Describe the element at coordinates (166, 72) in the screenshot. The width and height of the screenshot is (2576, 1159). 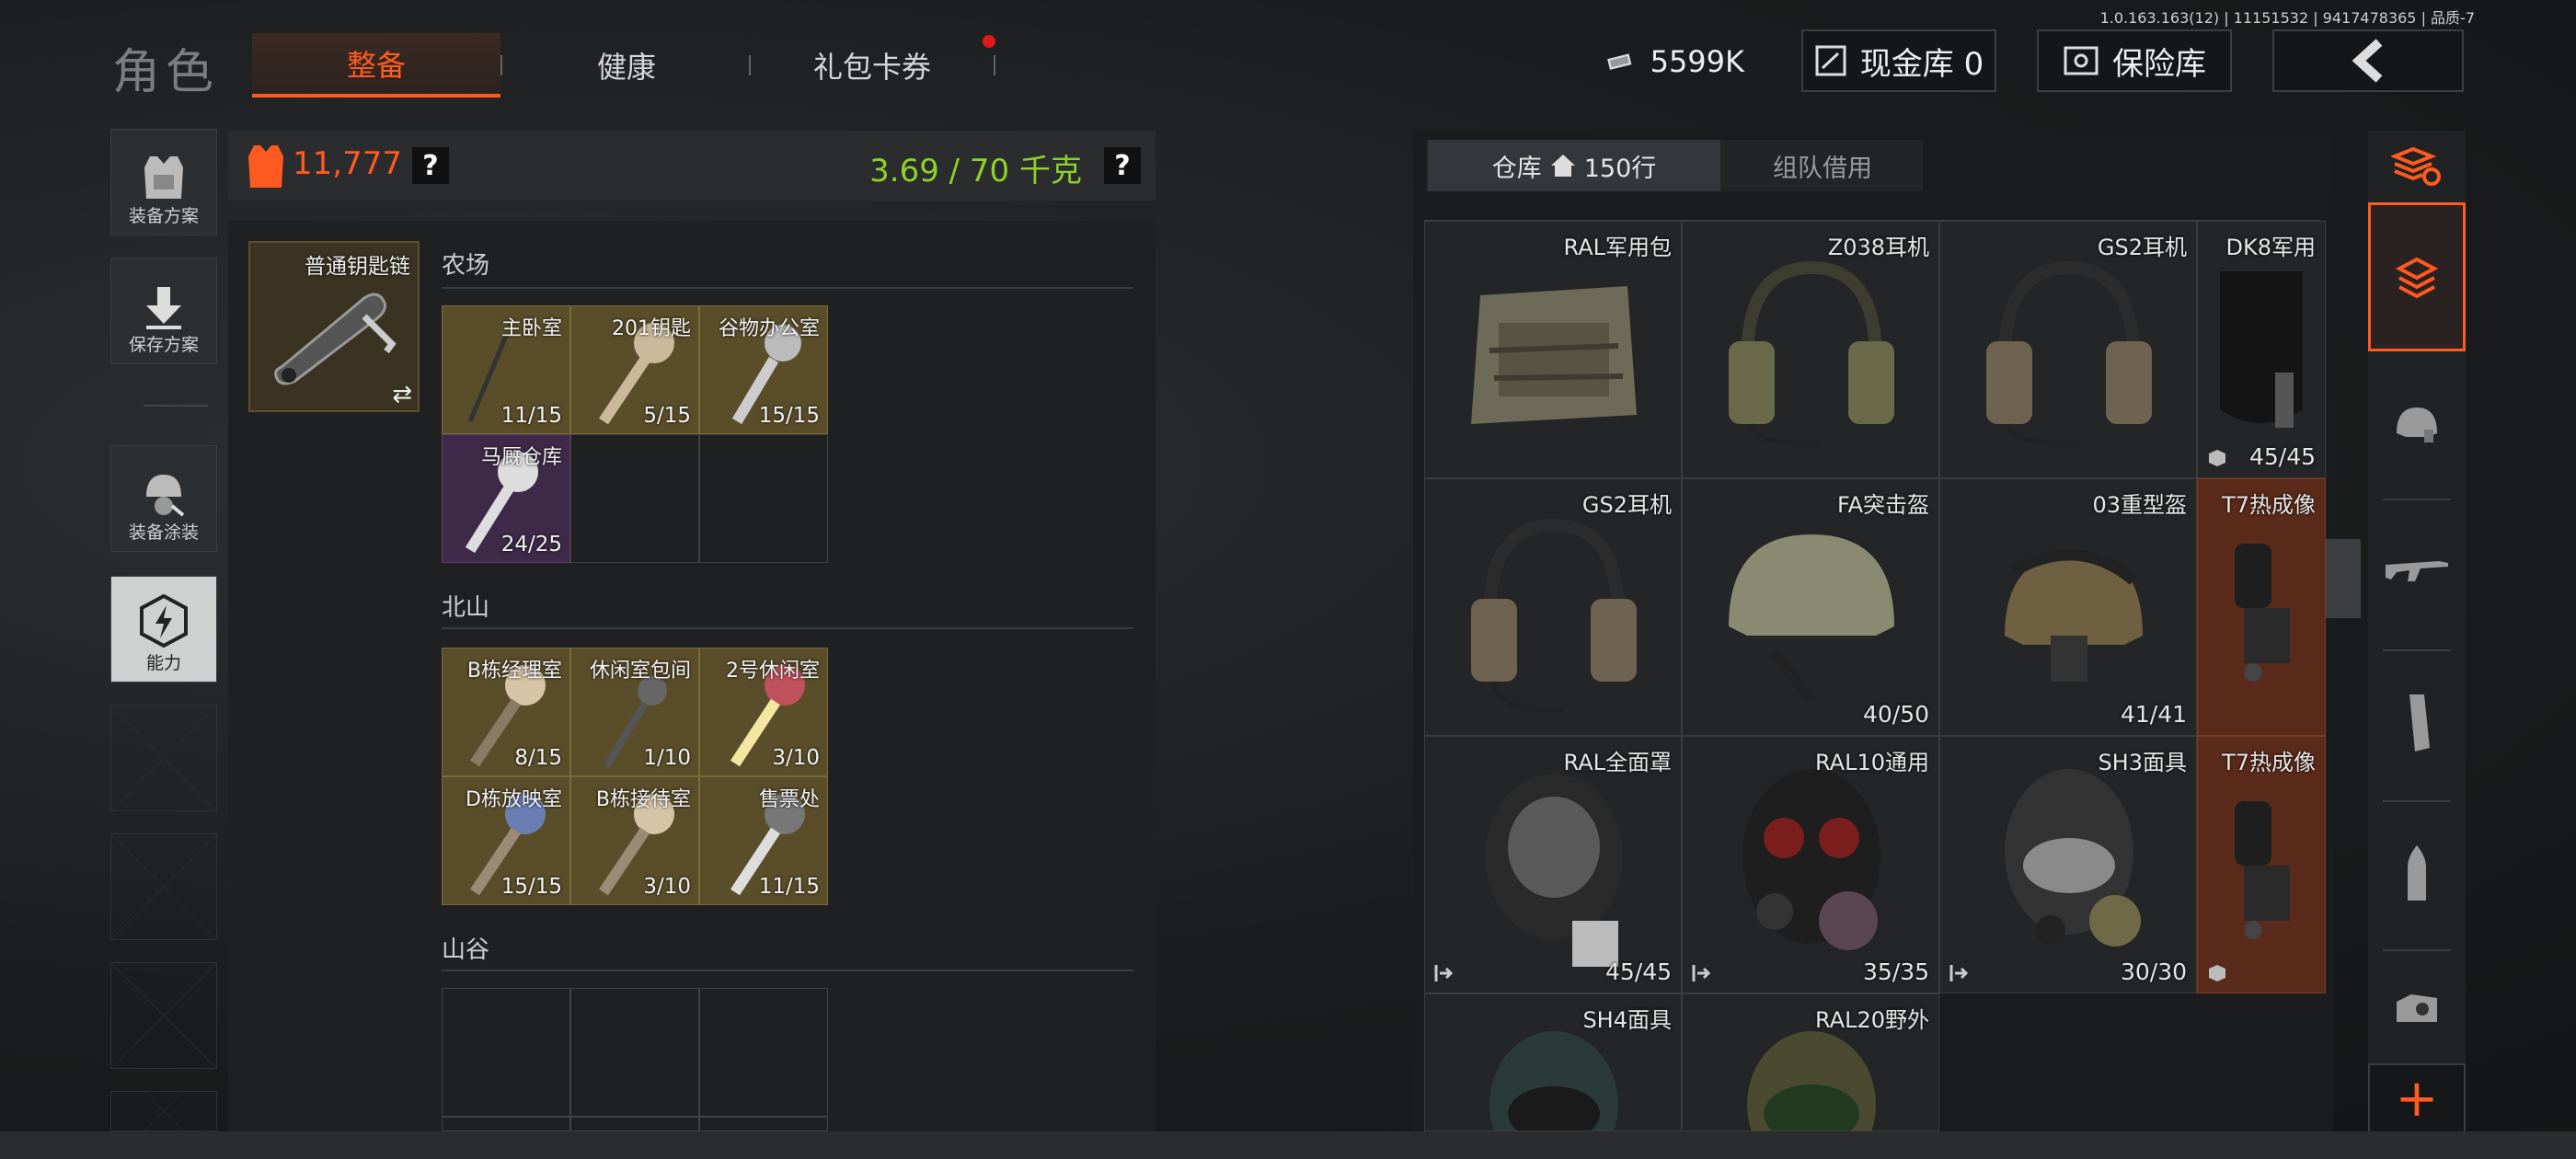
I see `page-title: 角色` at that location.